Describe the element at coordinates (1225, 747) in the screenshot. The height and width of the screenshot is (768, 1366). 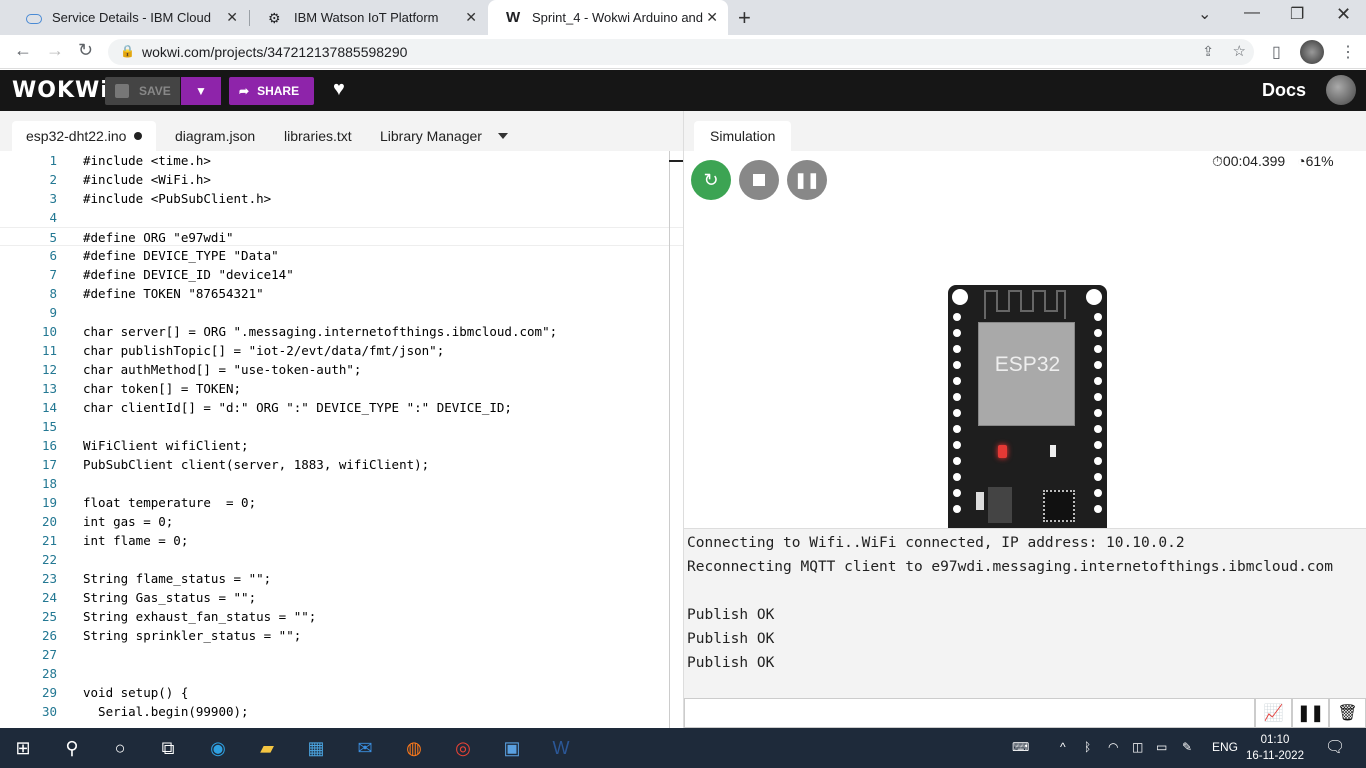
I see `language-indicator: ENG` at that location.